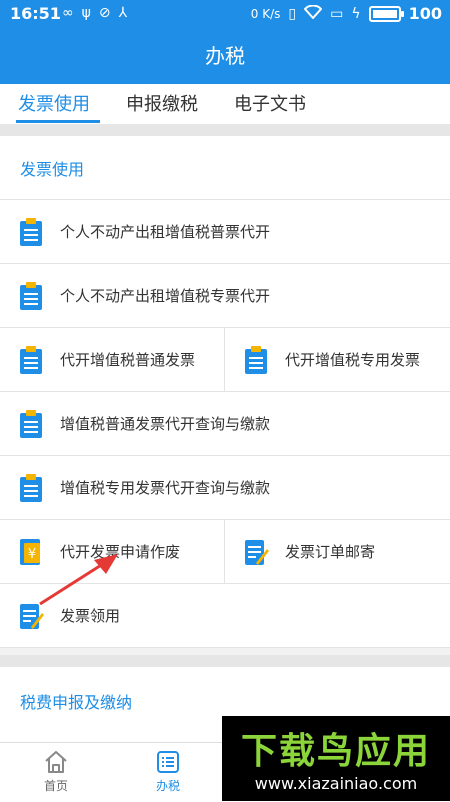 The width and height of the screenshot is (450, 802). I want to click on list-row: 增值税专用发票代开查询与缴款, so click(225, 488).